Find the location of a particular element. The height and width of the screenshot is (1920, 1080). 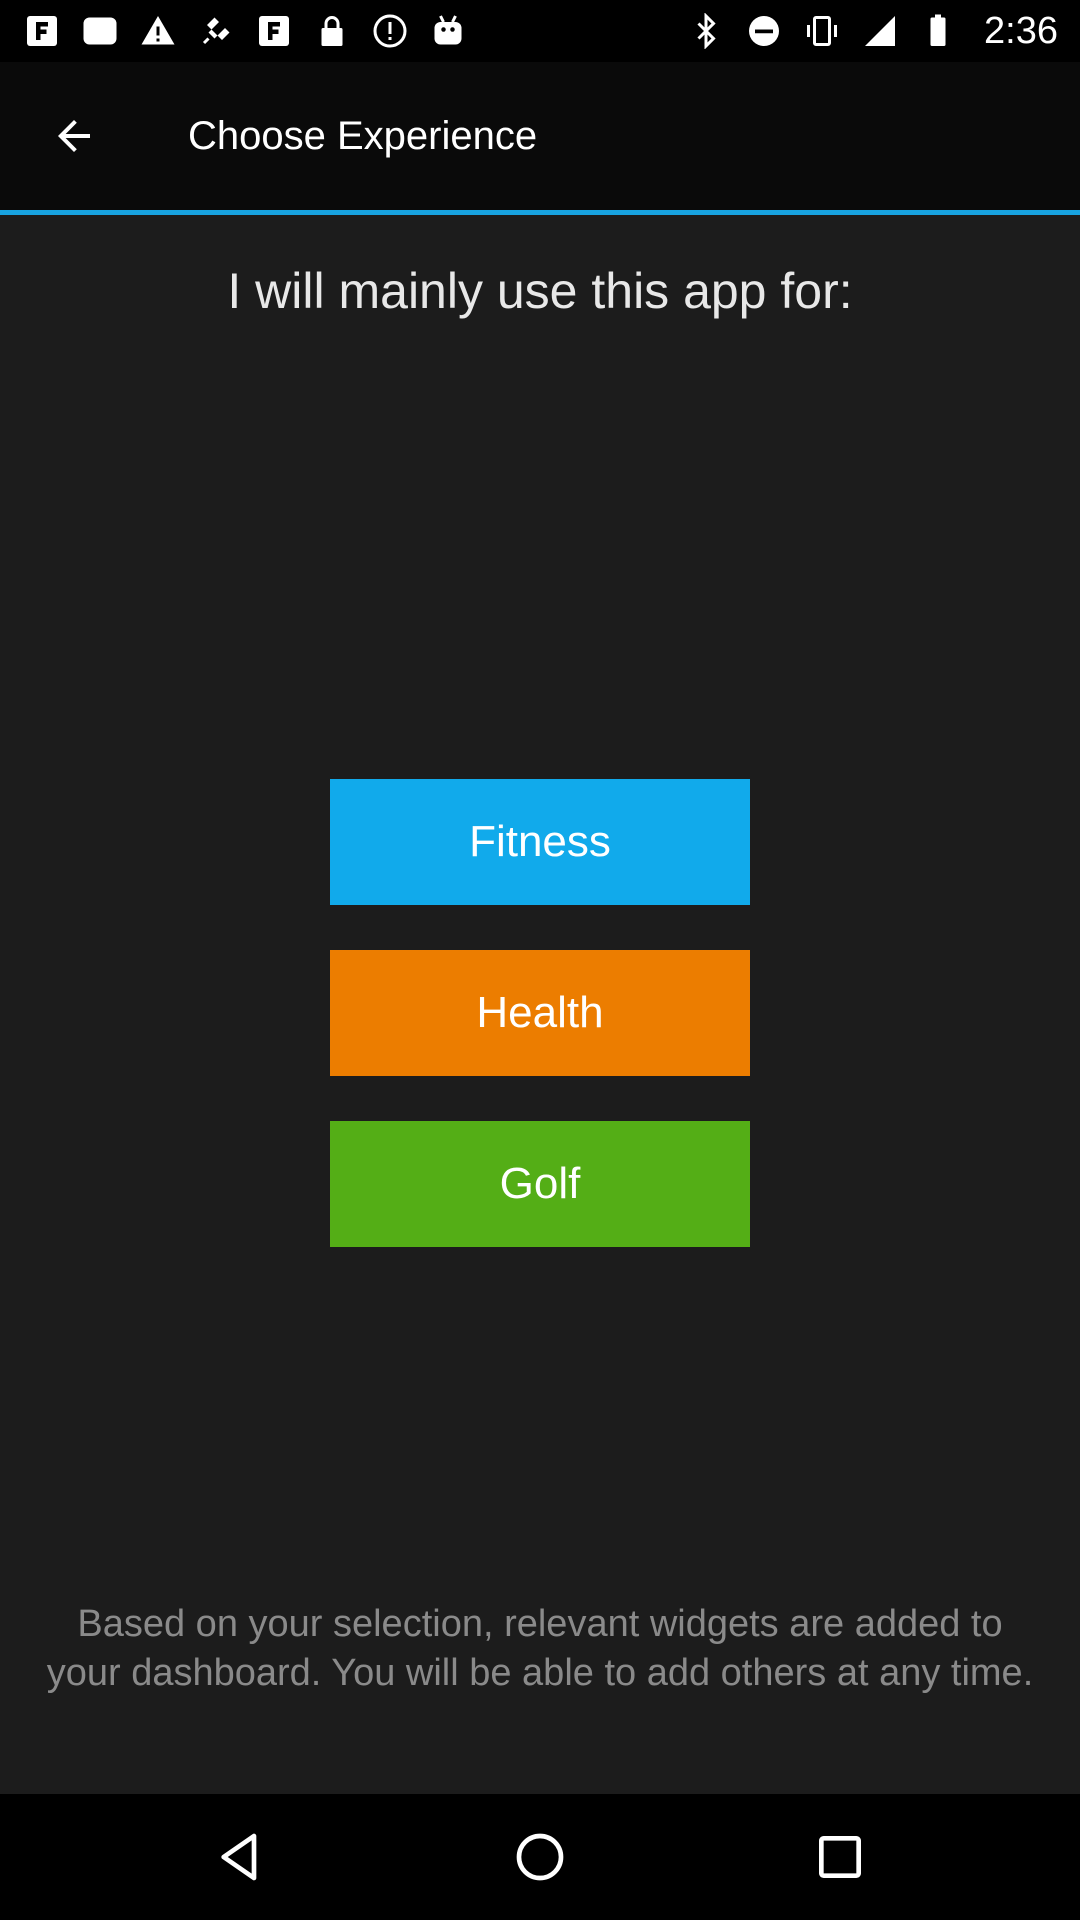

status-bar: 2:36 is located at coordinates (540, 31).